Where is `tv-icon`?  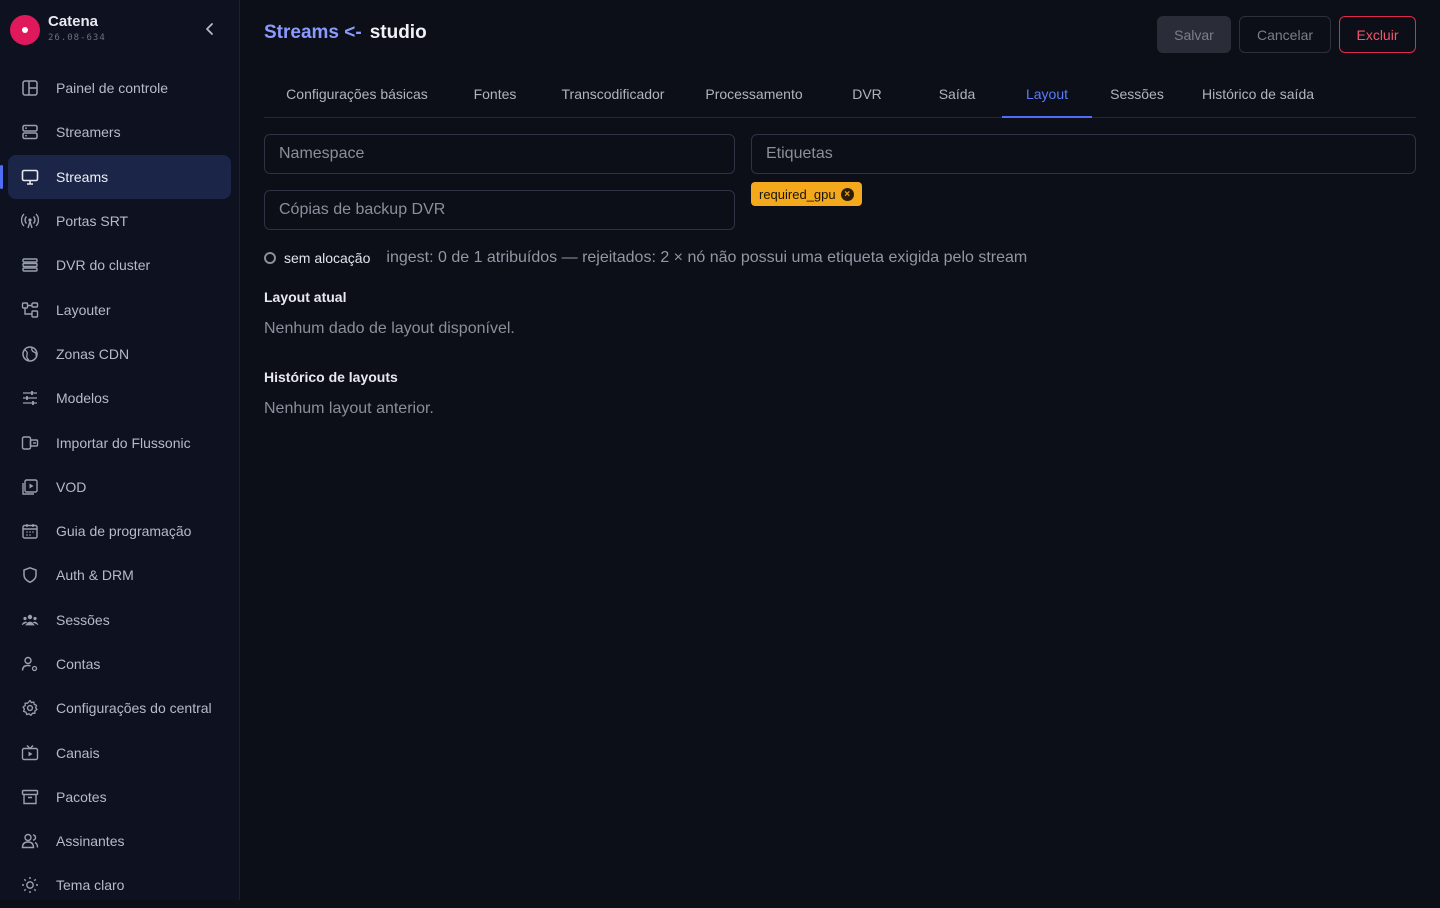
tv-icon is located at coordinates (30, 753).